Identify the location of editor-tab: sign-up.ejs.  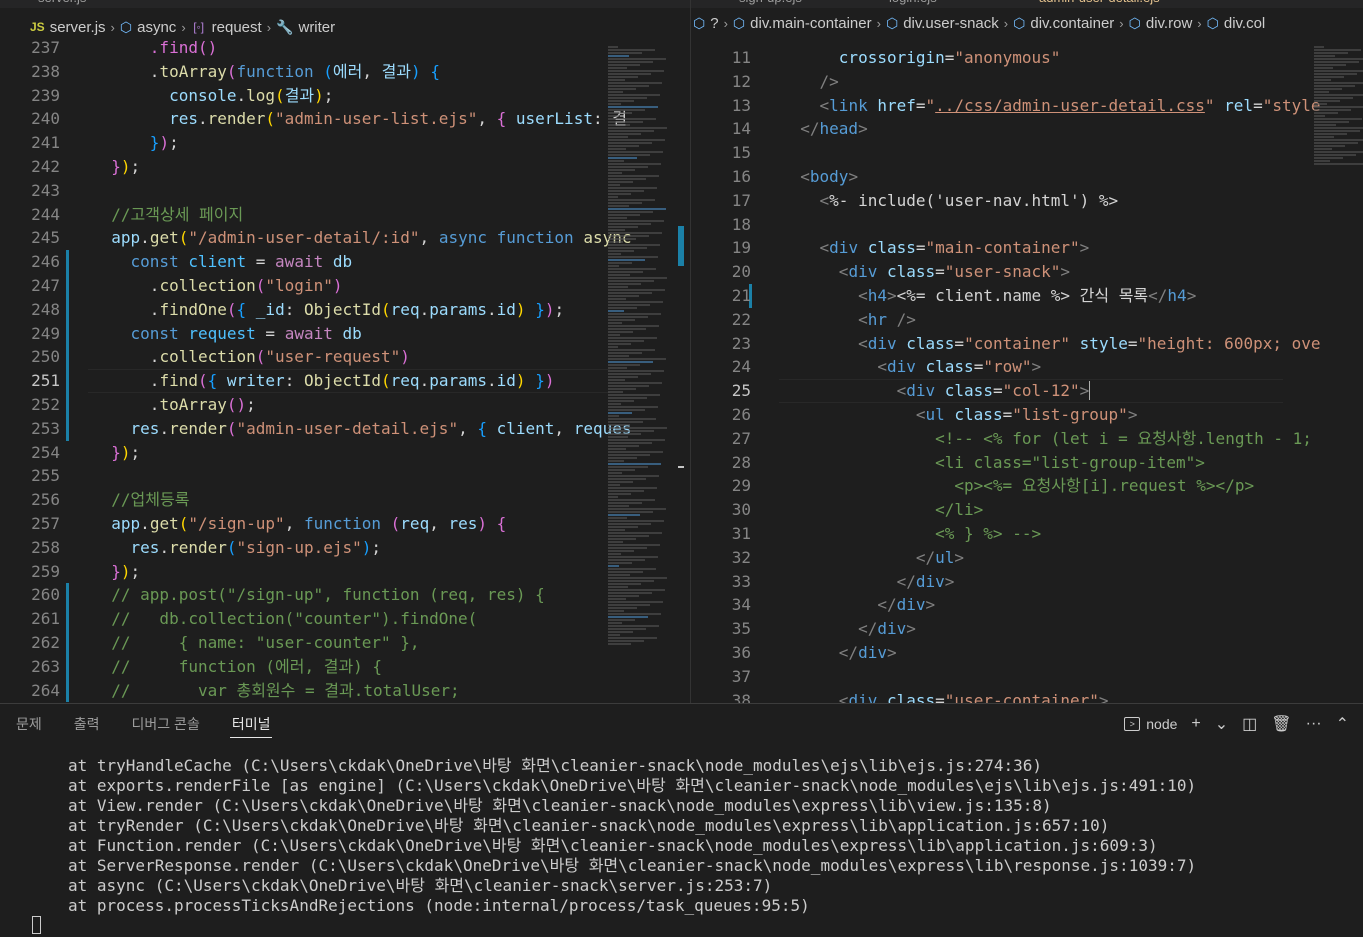
(770, 4).